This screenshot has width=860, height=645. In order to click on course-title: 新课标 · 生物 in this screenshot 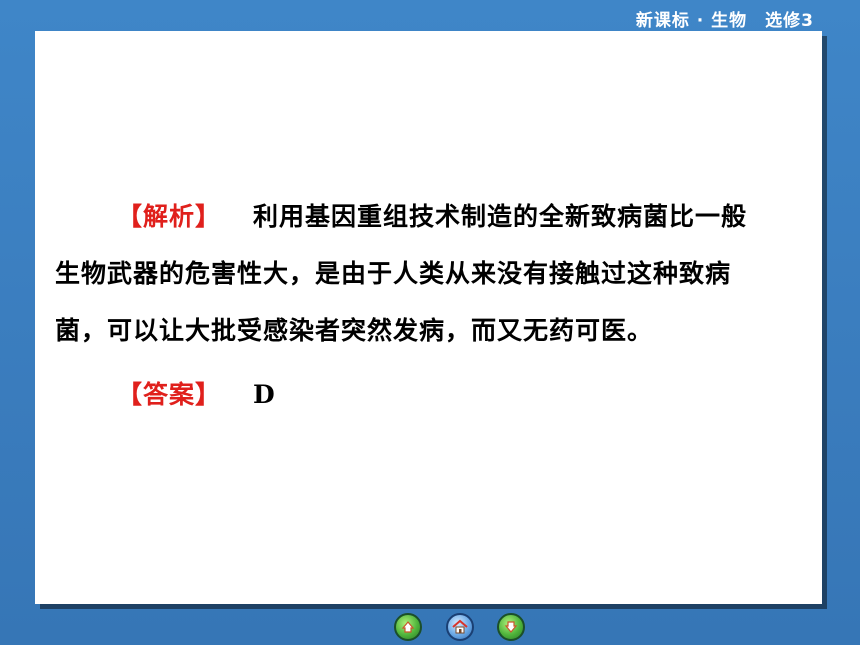, I will do `click(691, 21)`.